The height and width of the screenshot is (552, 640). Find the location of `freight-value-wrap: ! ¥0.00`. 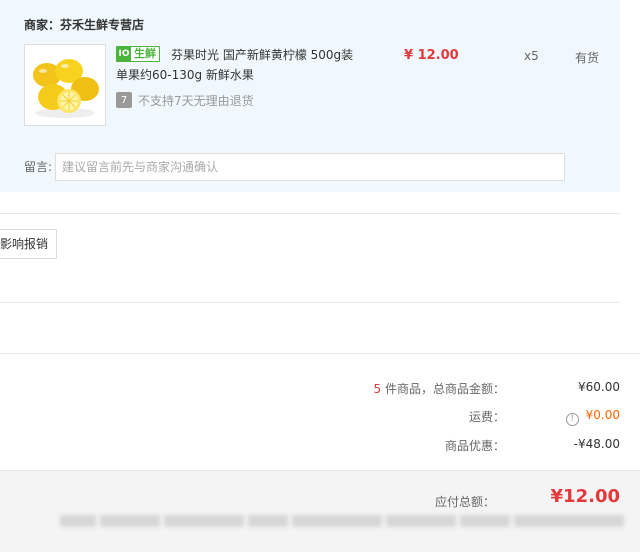

freight-value-wrap: ! ¥0.00 is located at coordinates (592, 417).